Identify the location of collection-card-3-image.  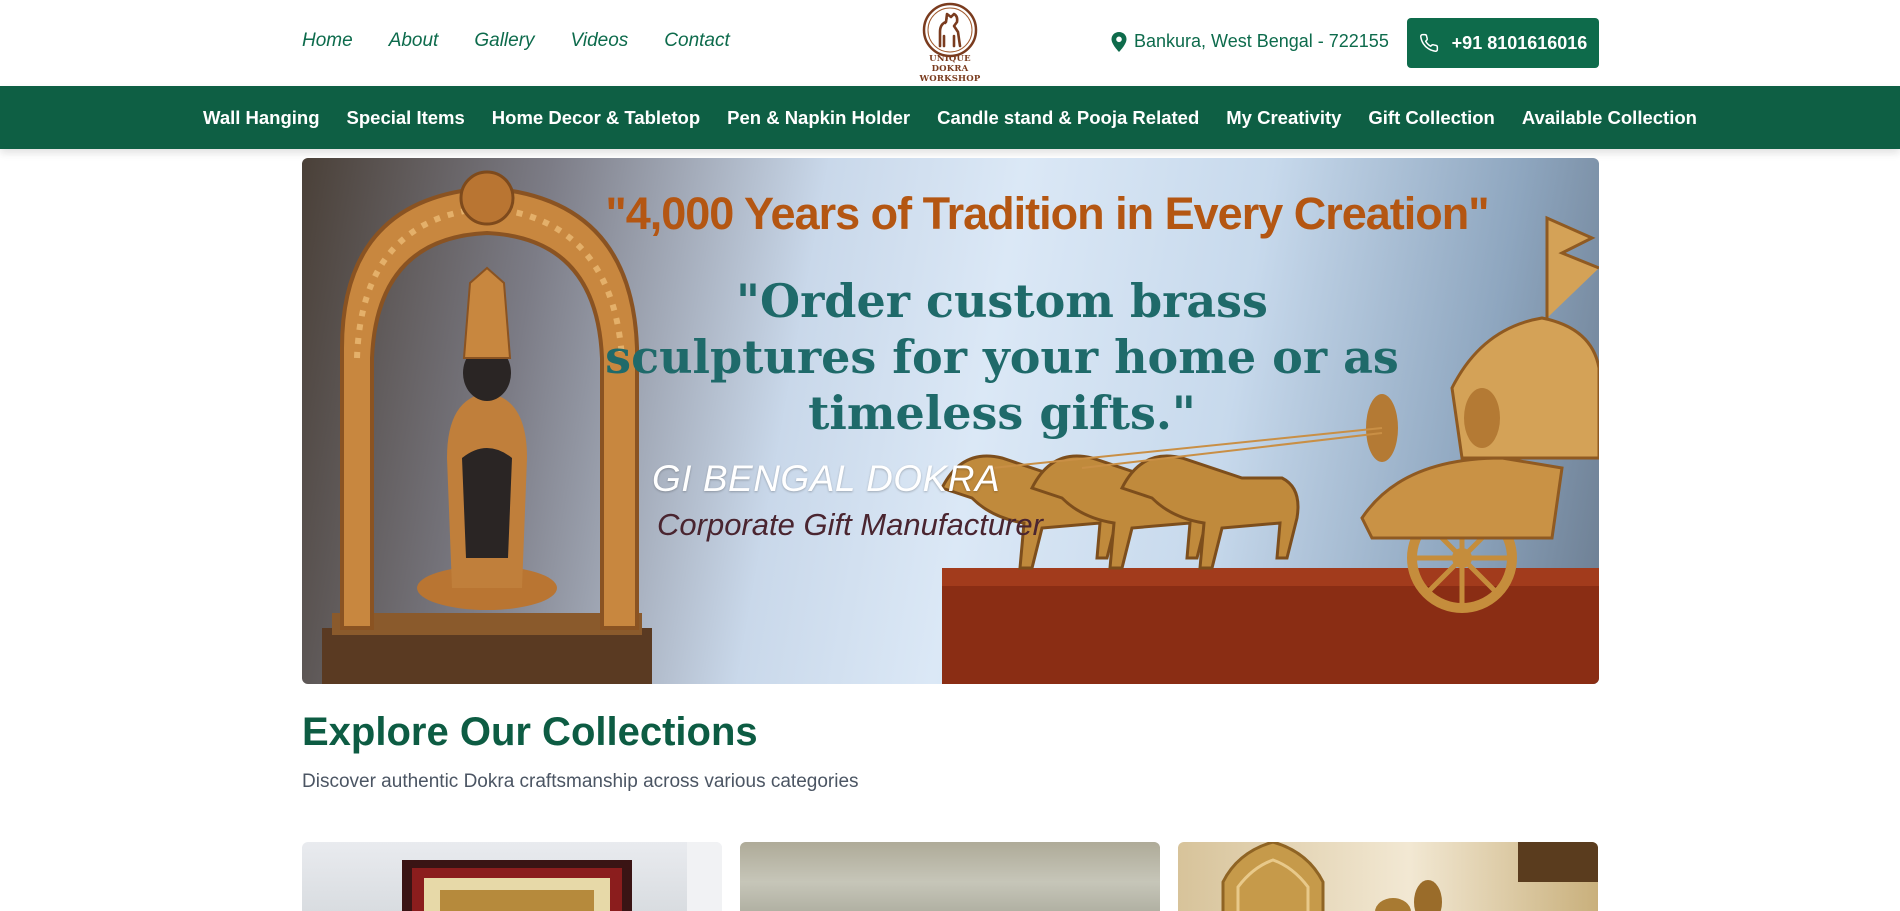
(1409, 876).